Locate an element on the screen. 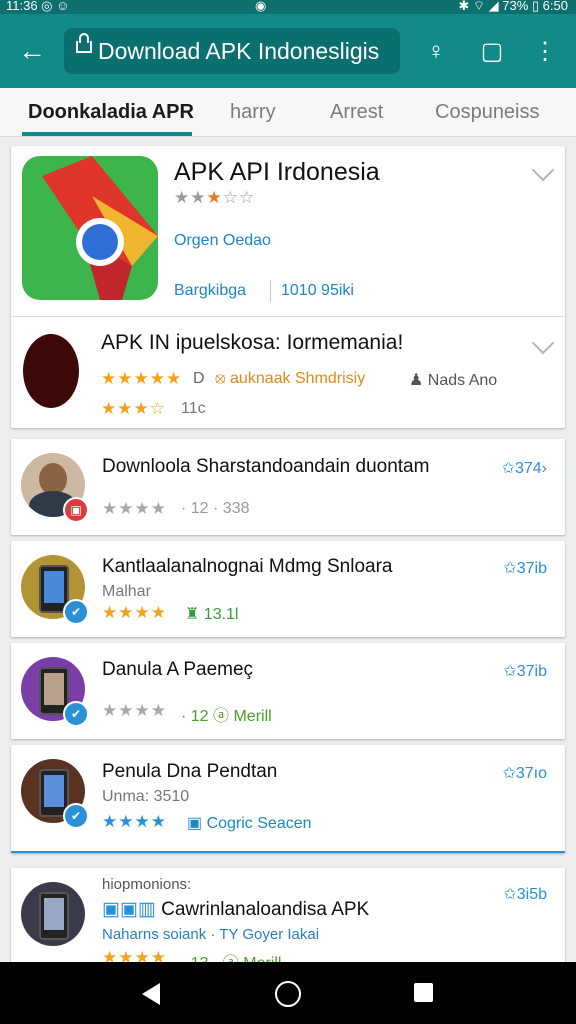 The height and width of the screenshot is (1024, 576). square-icon: ▢ is located at coordinates (492, 52).